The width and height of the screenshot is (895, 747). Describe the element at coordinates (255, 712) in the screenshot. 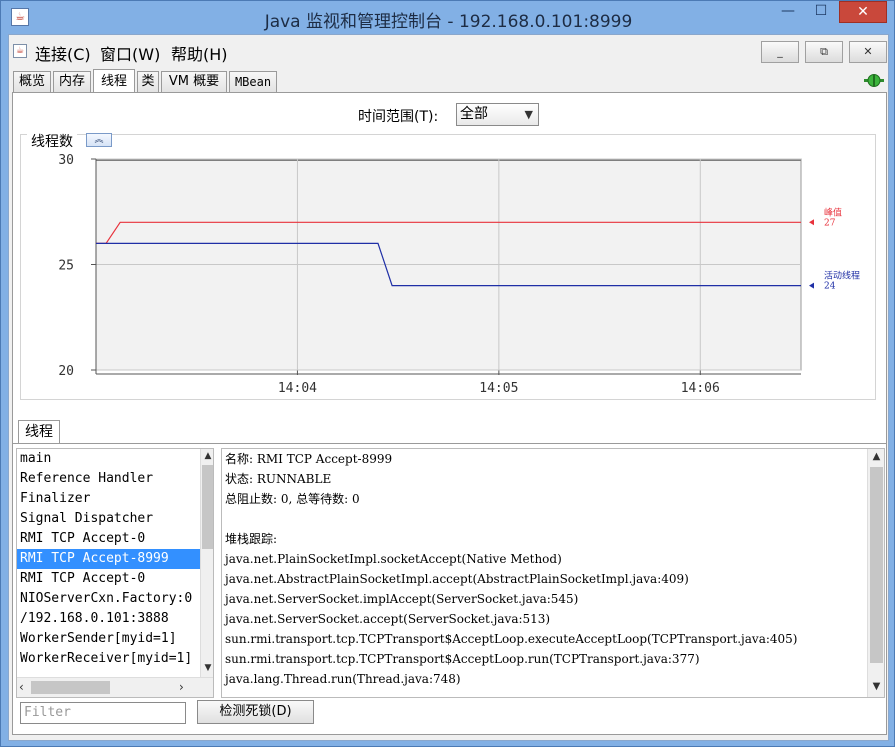

I see `detect-deadlock-button: 检测死锁(D)` at that location.